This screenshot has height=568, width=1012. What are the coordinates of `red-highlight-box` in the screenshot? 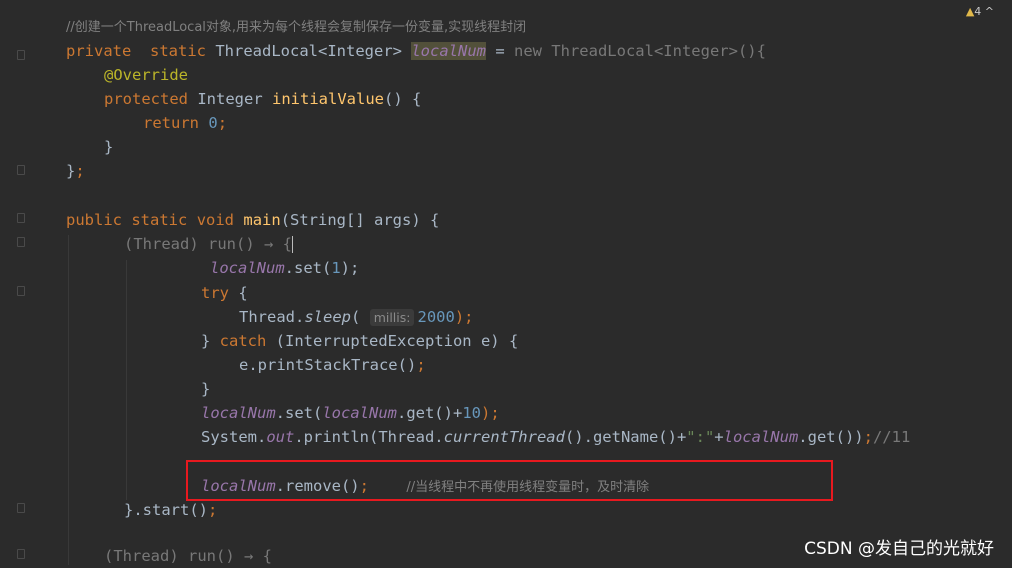 It's located at (509, 480).